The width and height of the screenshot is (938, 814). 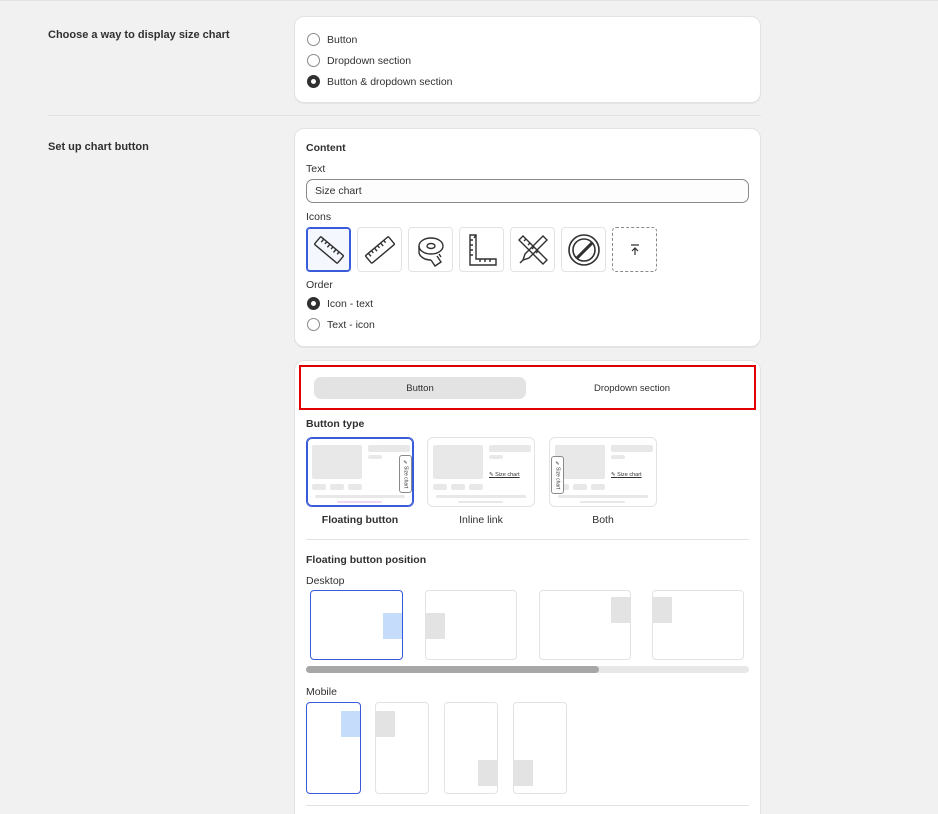 I want to click on ruler-icon, so click(x=379, y=249).